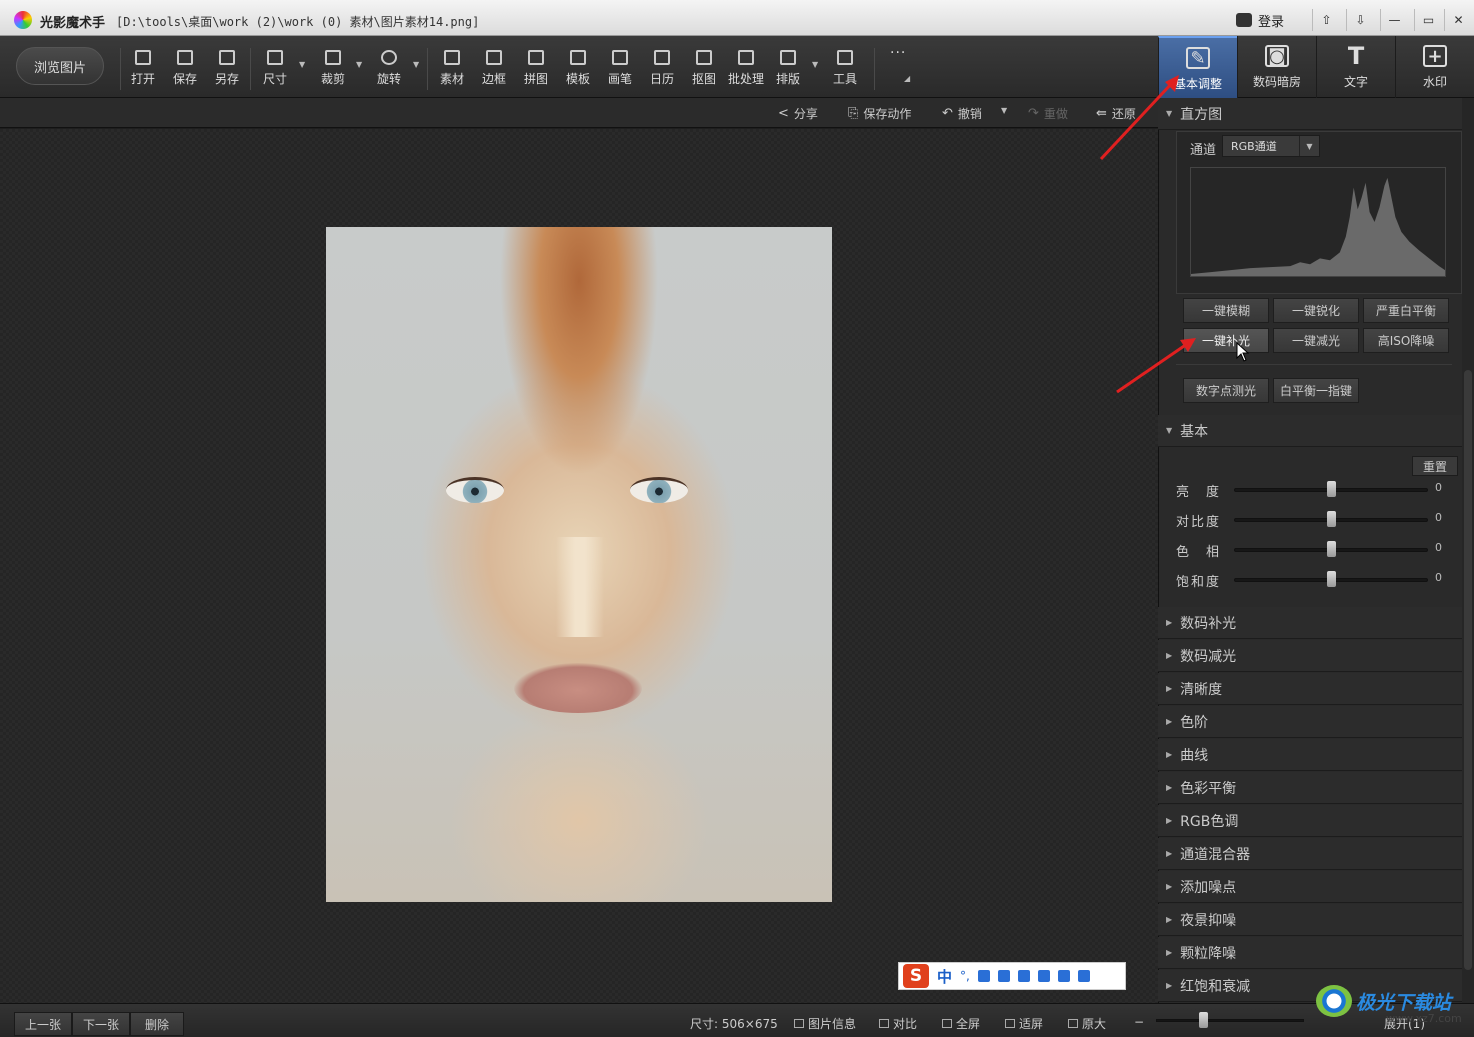 The height and width of the screenshot is (1037, 1474). Describe the element at coordinates (1083, 976) in the screenshot. I see `settings-icon` at that location.